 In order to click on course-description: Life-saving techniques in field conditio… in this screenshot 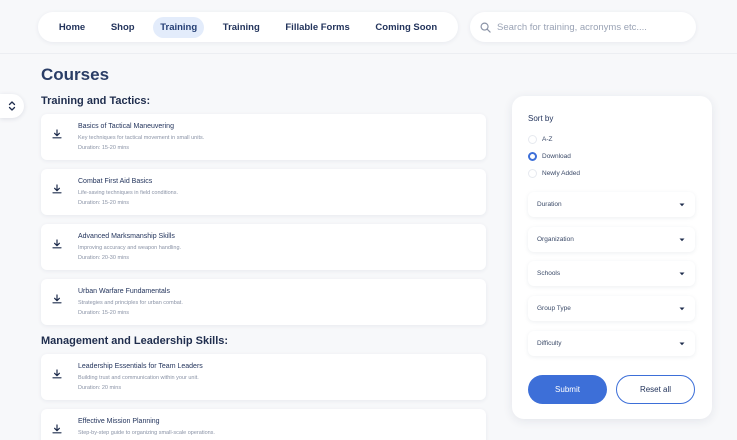, I will do `click(128, 193)`.